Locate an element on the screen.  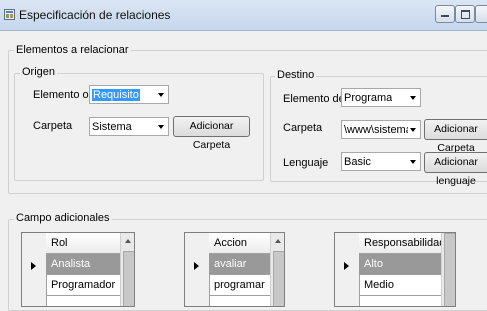
carpeta-destino-combo: \www\sistemaBibliot is located at coordinates (381, 129).